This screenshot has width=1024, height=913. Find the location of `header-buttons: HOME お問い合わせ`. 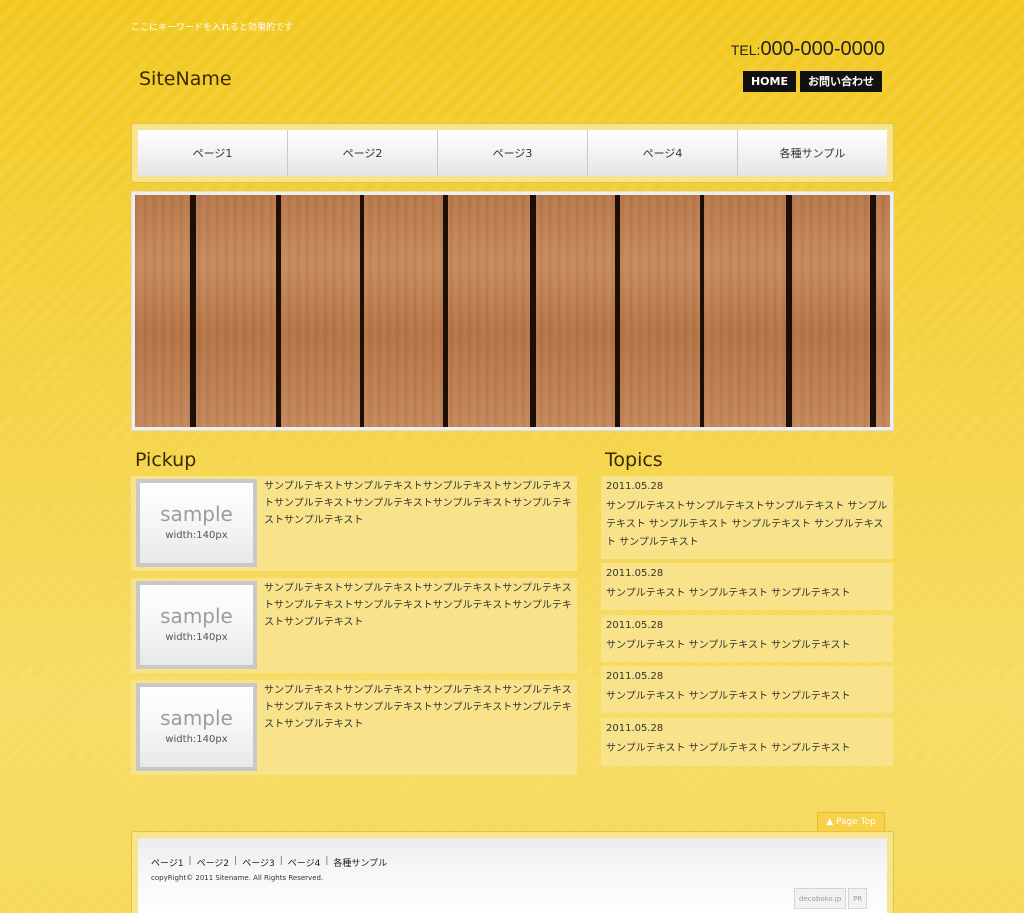

header-buttons: HOME お問い合わせ is located at coordinates (812, 81).